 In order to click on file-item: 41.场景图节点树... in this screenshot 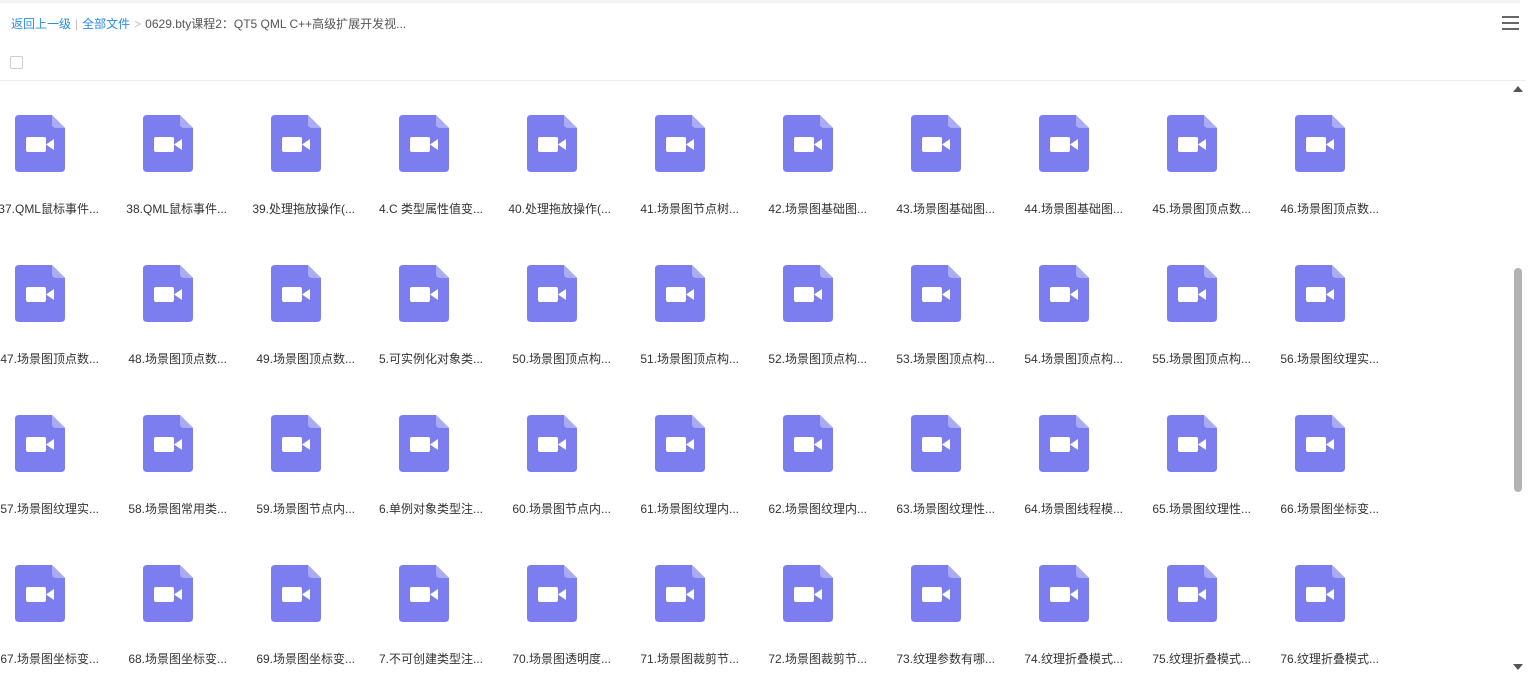, I will do `click(691, 150)`.